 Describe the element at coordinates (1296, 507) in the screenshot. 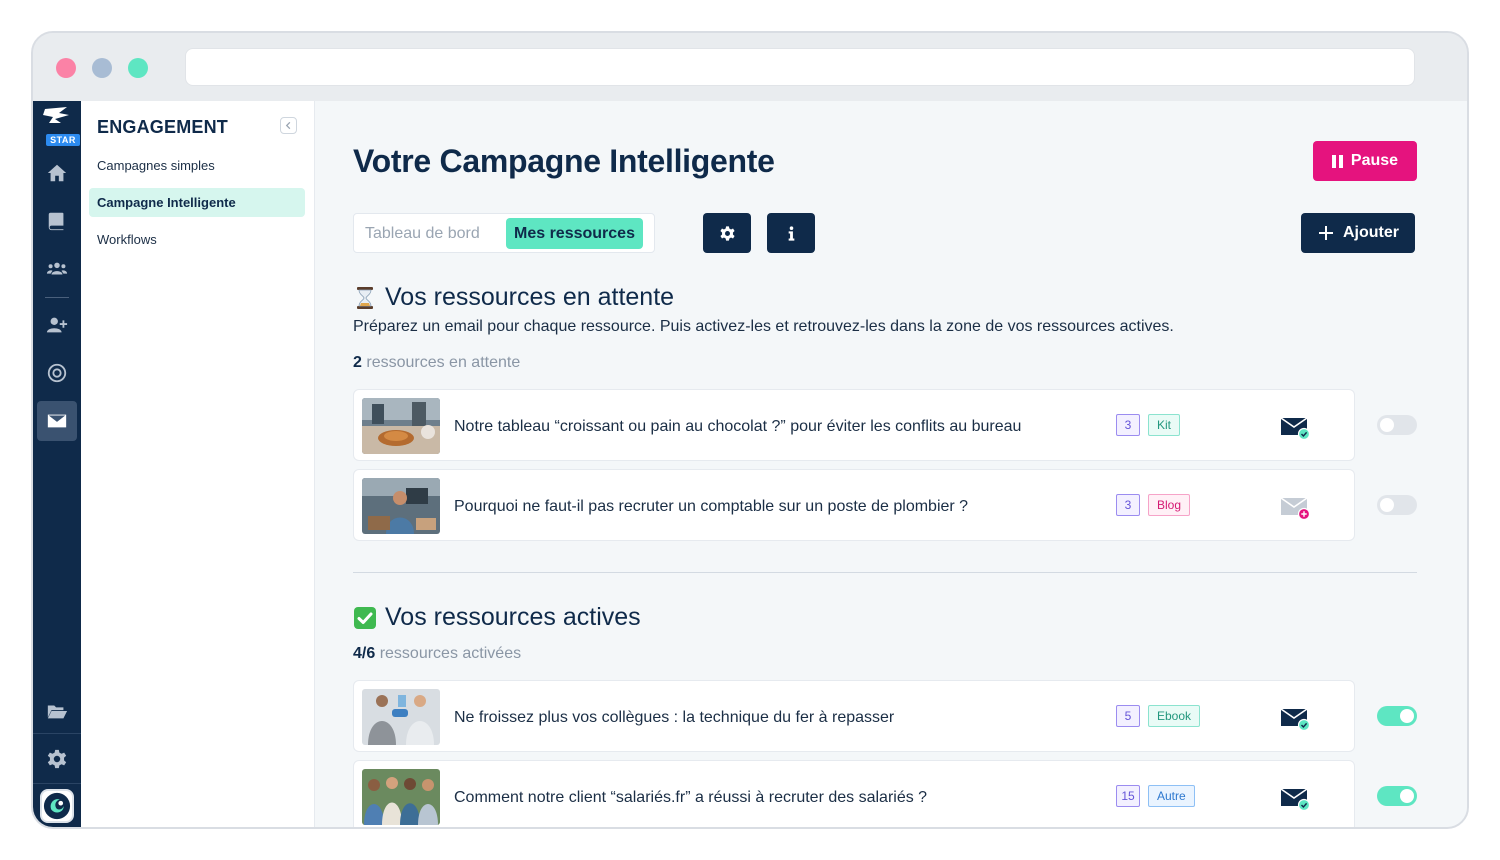

I see `email-missing-icon` at that location.